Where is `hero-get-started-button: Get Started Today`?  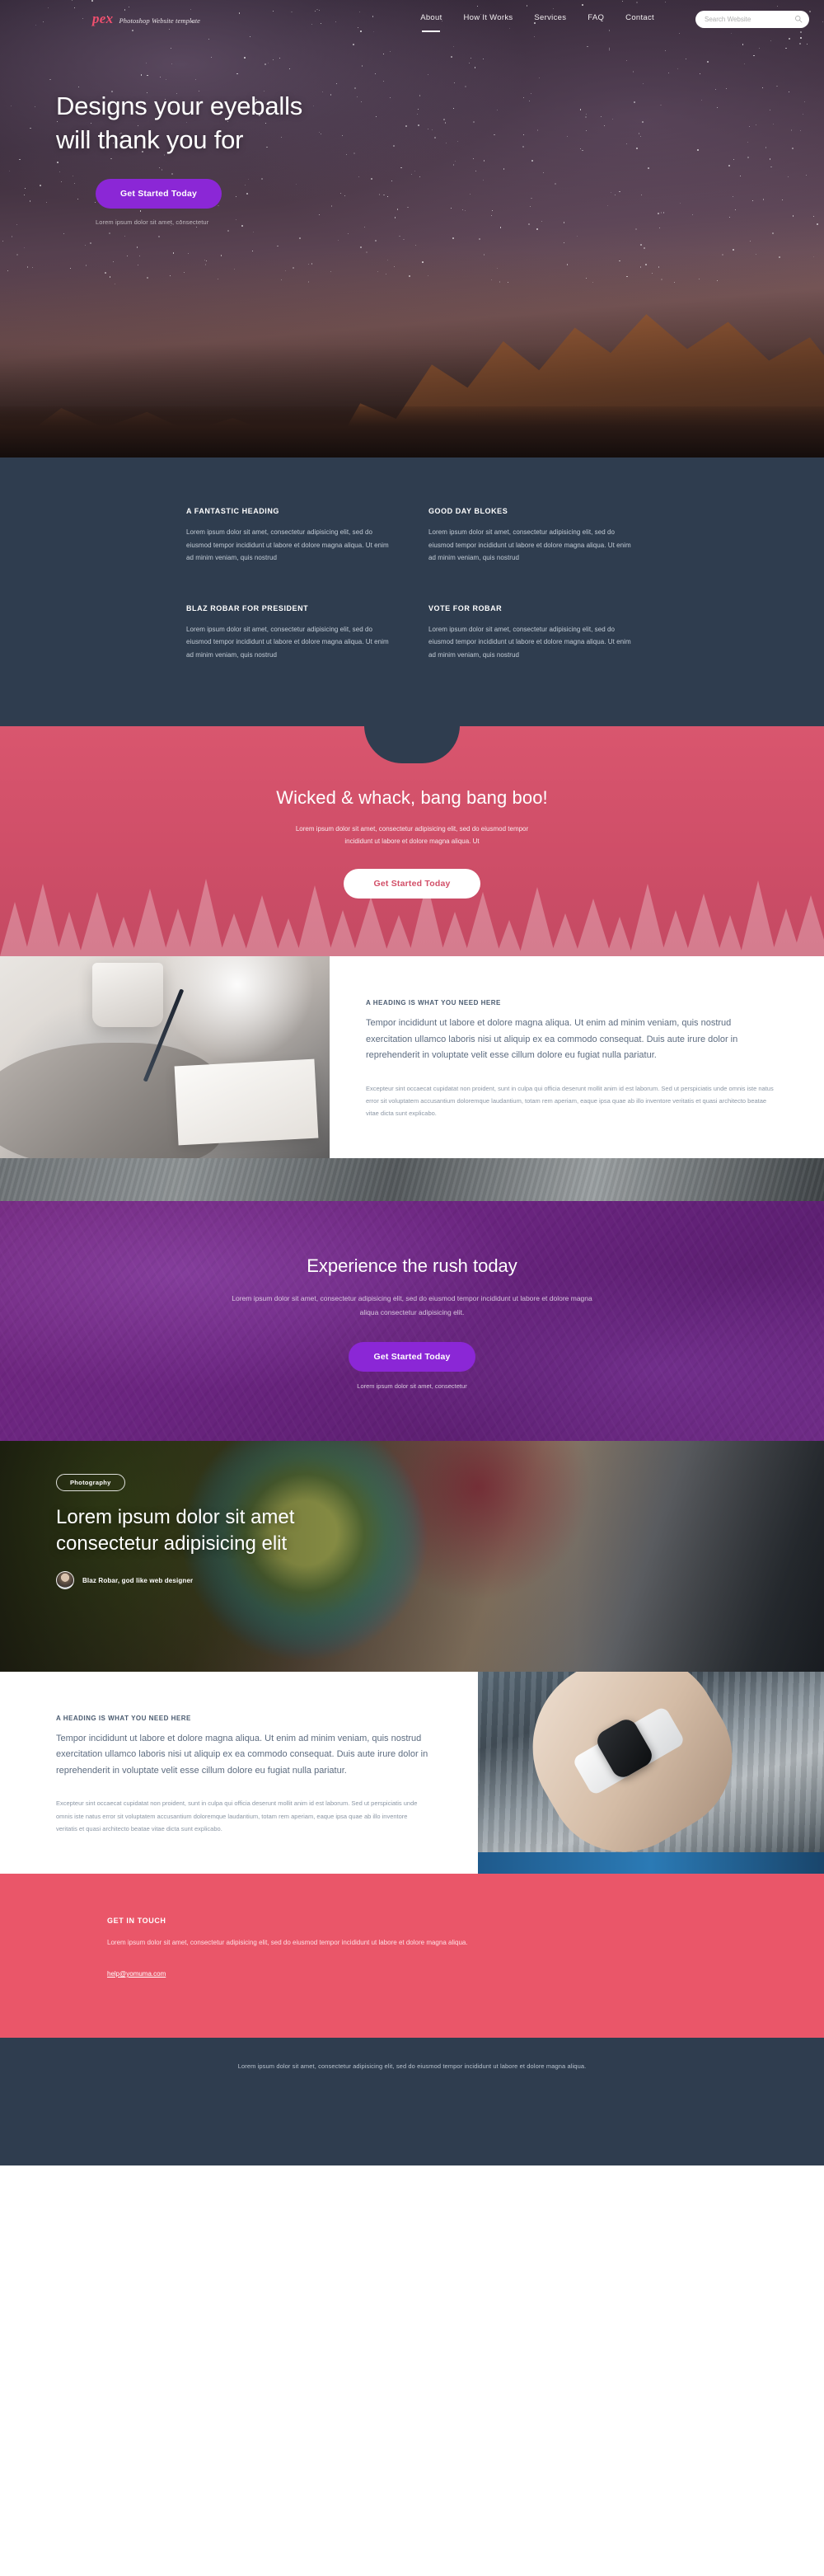 hero-get-started-button: Get Started Today is located at coordinates (159, 194).